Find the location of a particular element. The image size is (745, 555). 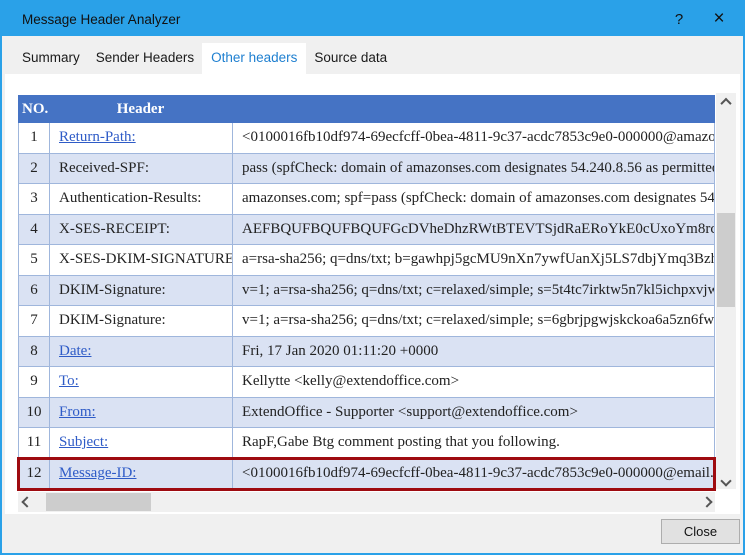

column-header-no: NO. is located at coordinates (35, 108).